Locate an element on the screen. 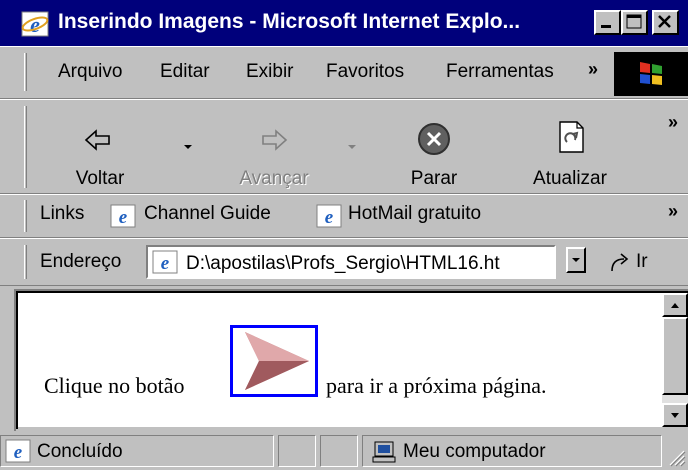 Image resolution: width=688 pixels, height=470 pixels. links-label: Links is located at coordinates (62, 213).